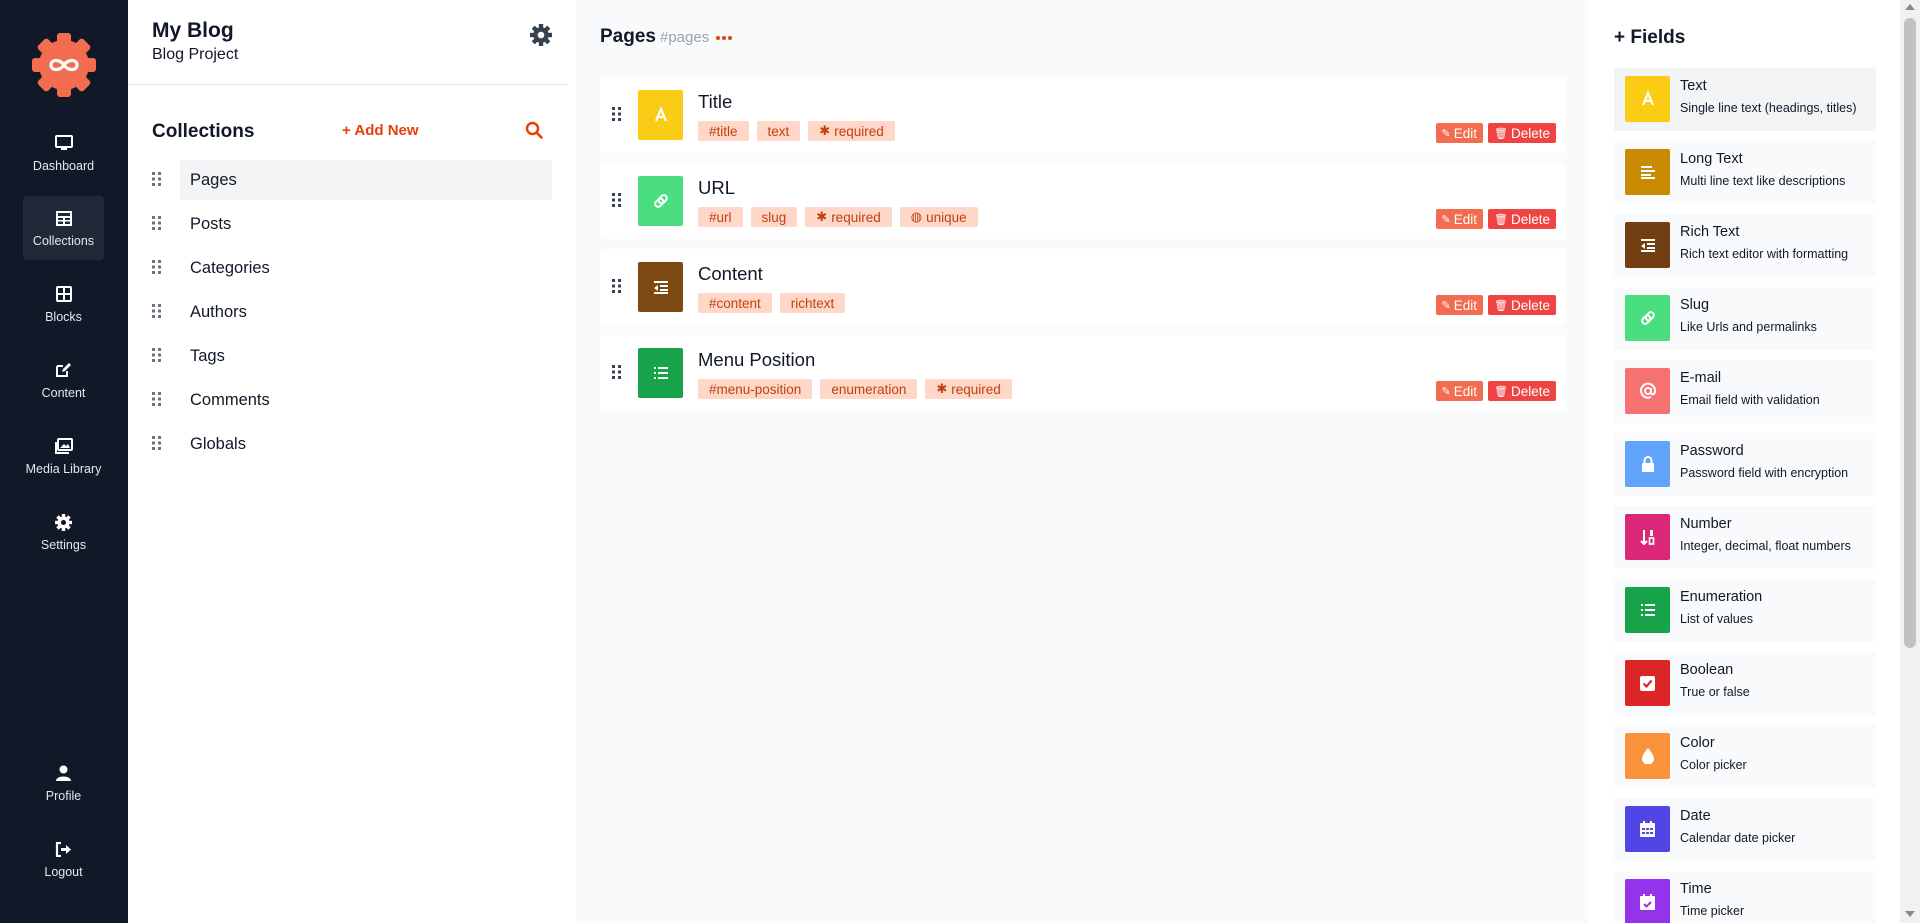  I want to click on field-tag: slug, so click(774, 217).